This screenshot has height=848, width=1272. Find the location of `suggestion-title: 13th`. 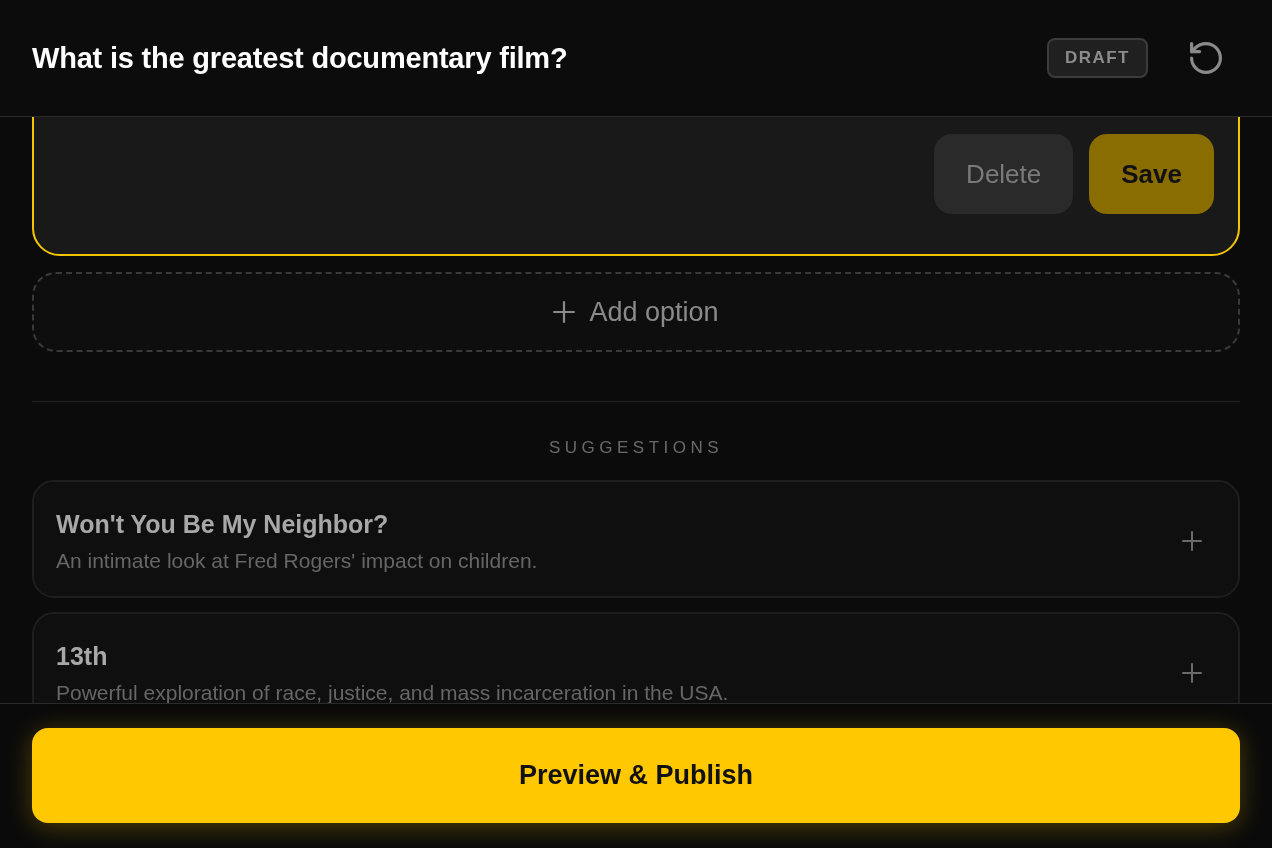

suggestion-title: 13th is located at coordinates (82, 656).